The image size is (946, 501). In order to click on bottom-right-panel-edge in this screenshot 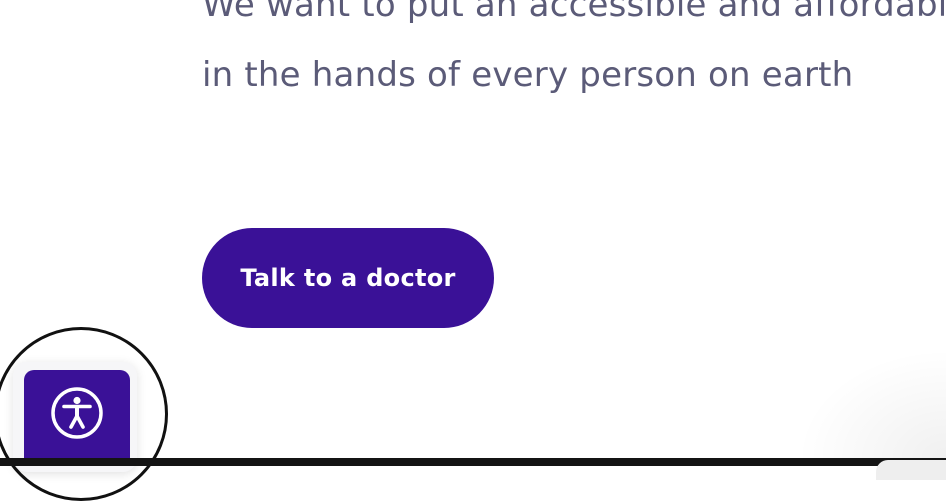, I will do `click(911, 470)`.